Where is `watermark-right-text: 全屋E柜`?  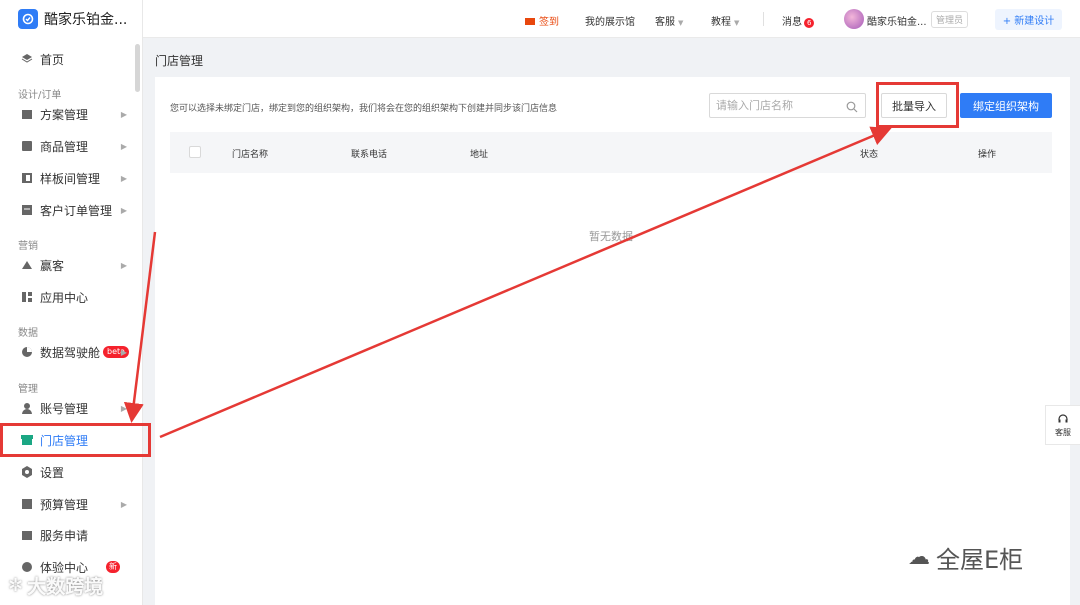 watermark-right-text: 全屋E柜 is located at coordinates (980, 560).